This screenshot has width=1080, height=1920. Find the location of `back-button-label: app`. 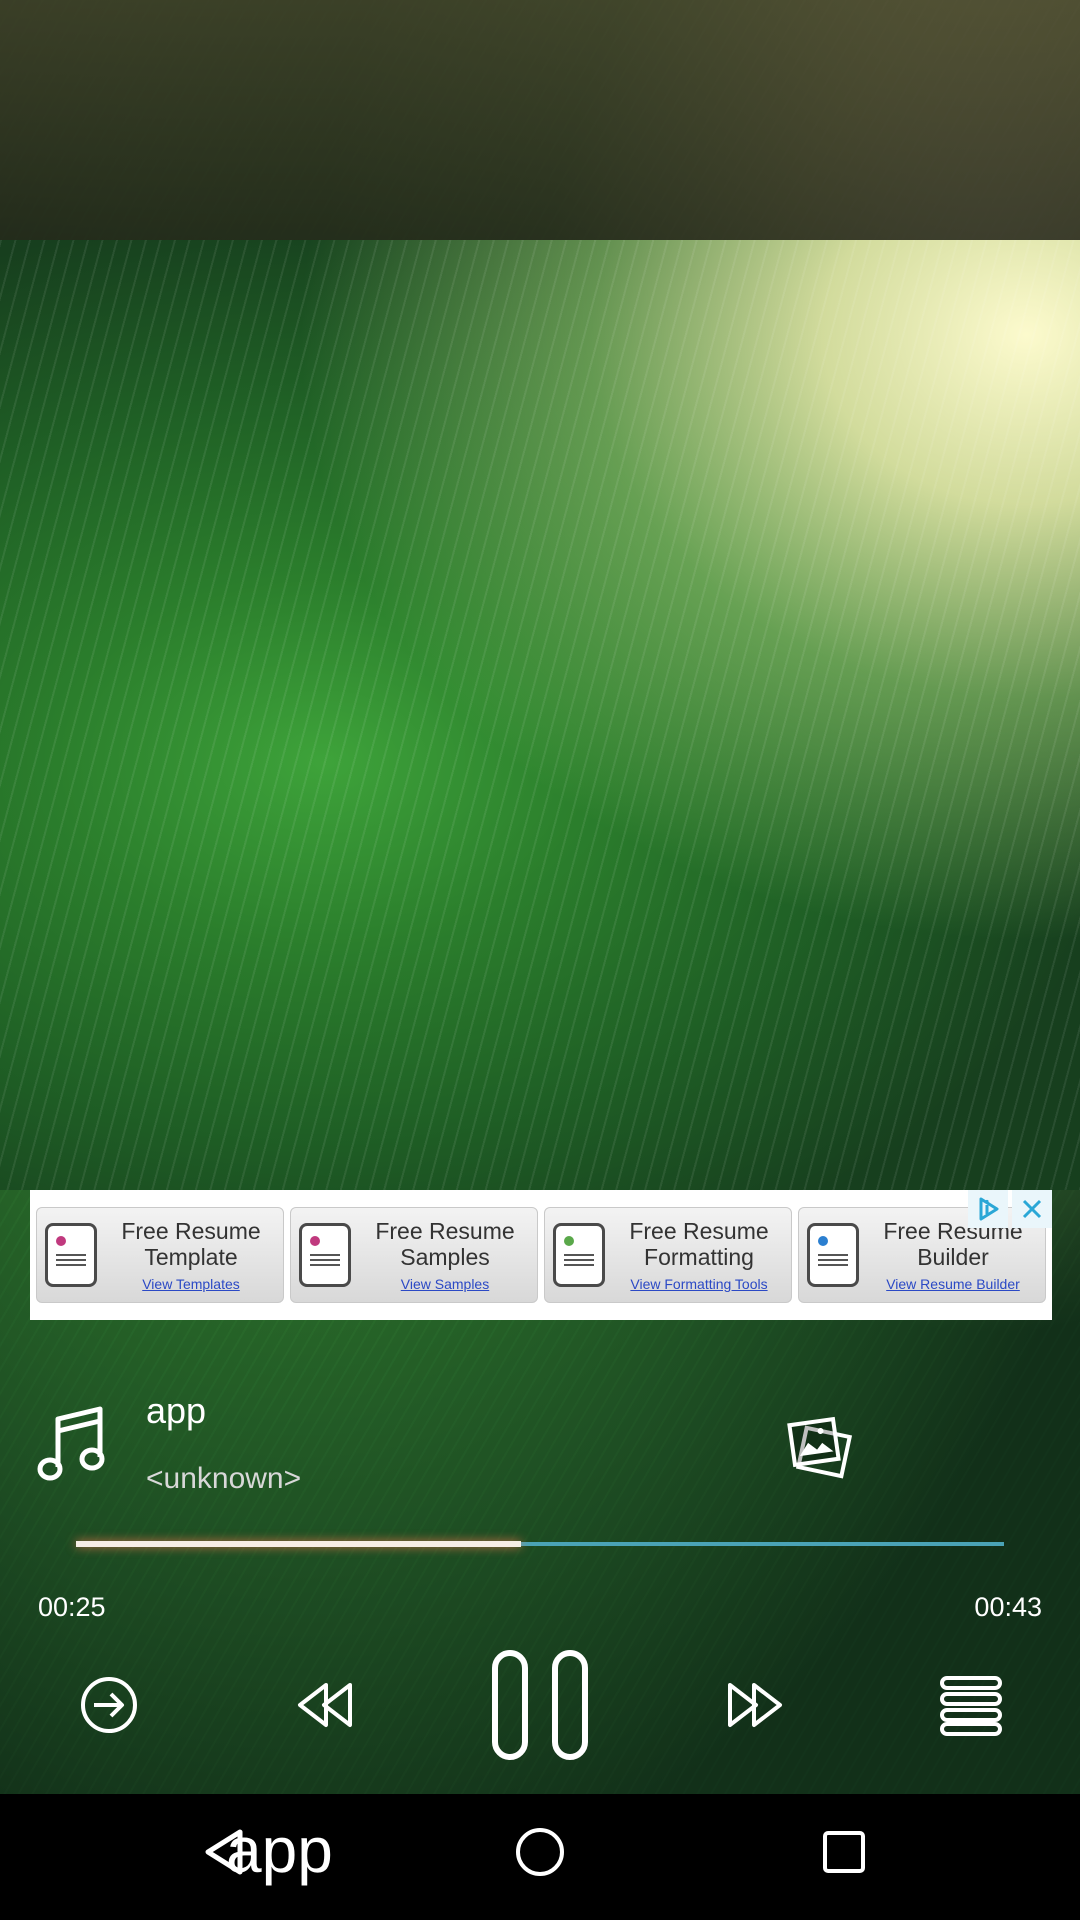

back-button-label: app is located at coordinates (279, 1855).